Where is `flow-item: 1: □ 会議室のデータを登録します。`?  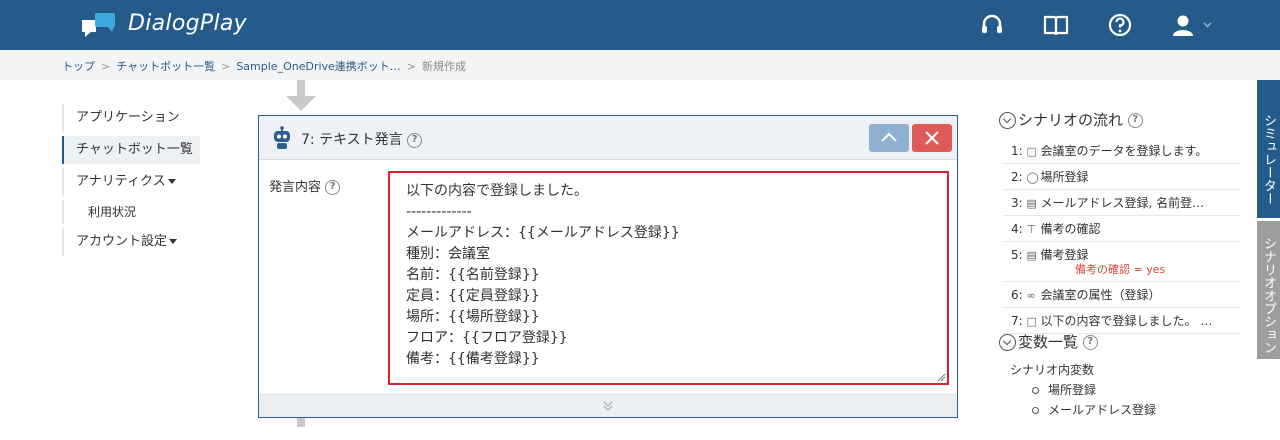 flow-item: 1: □ 会議室のデータを登録します。 is located at coordinates (1122, 151).